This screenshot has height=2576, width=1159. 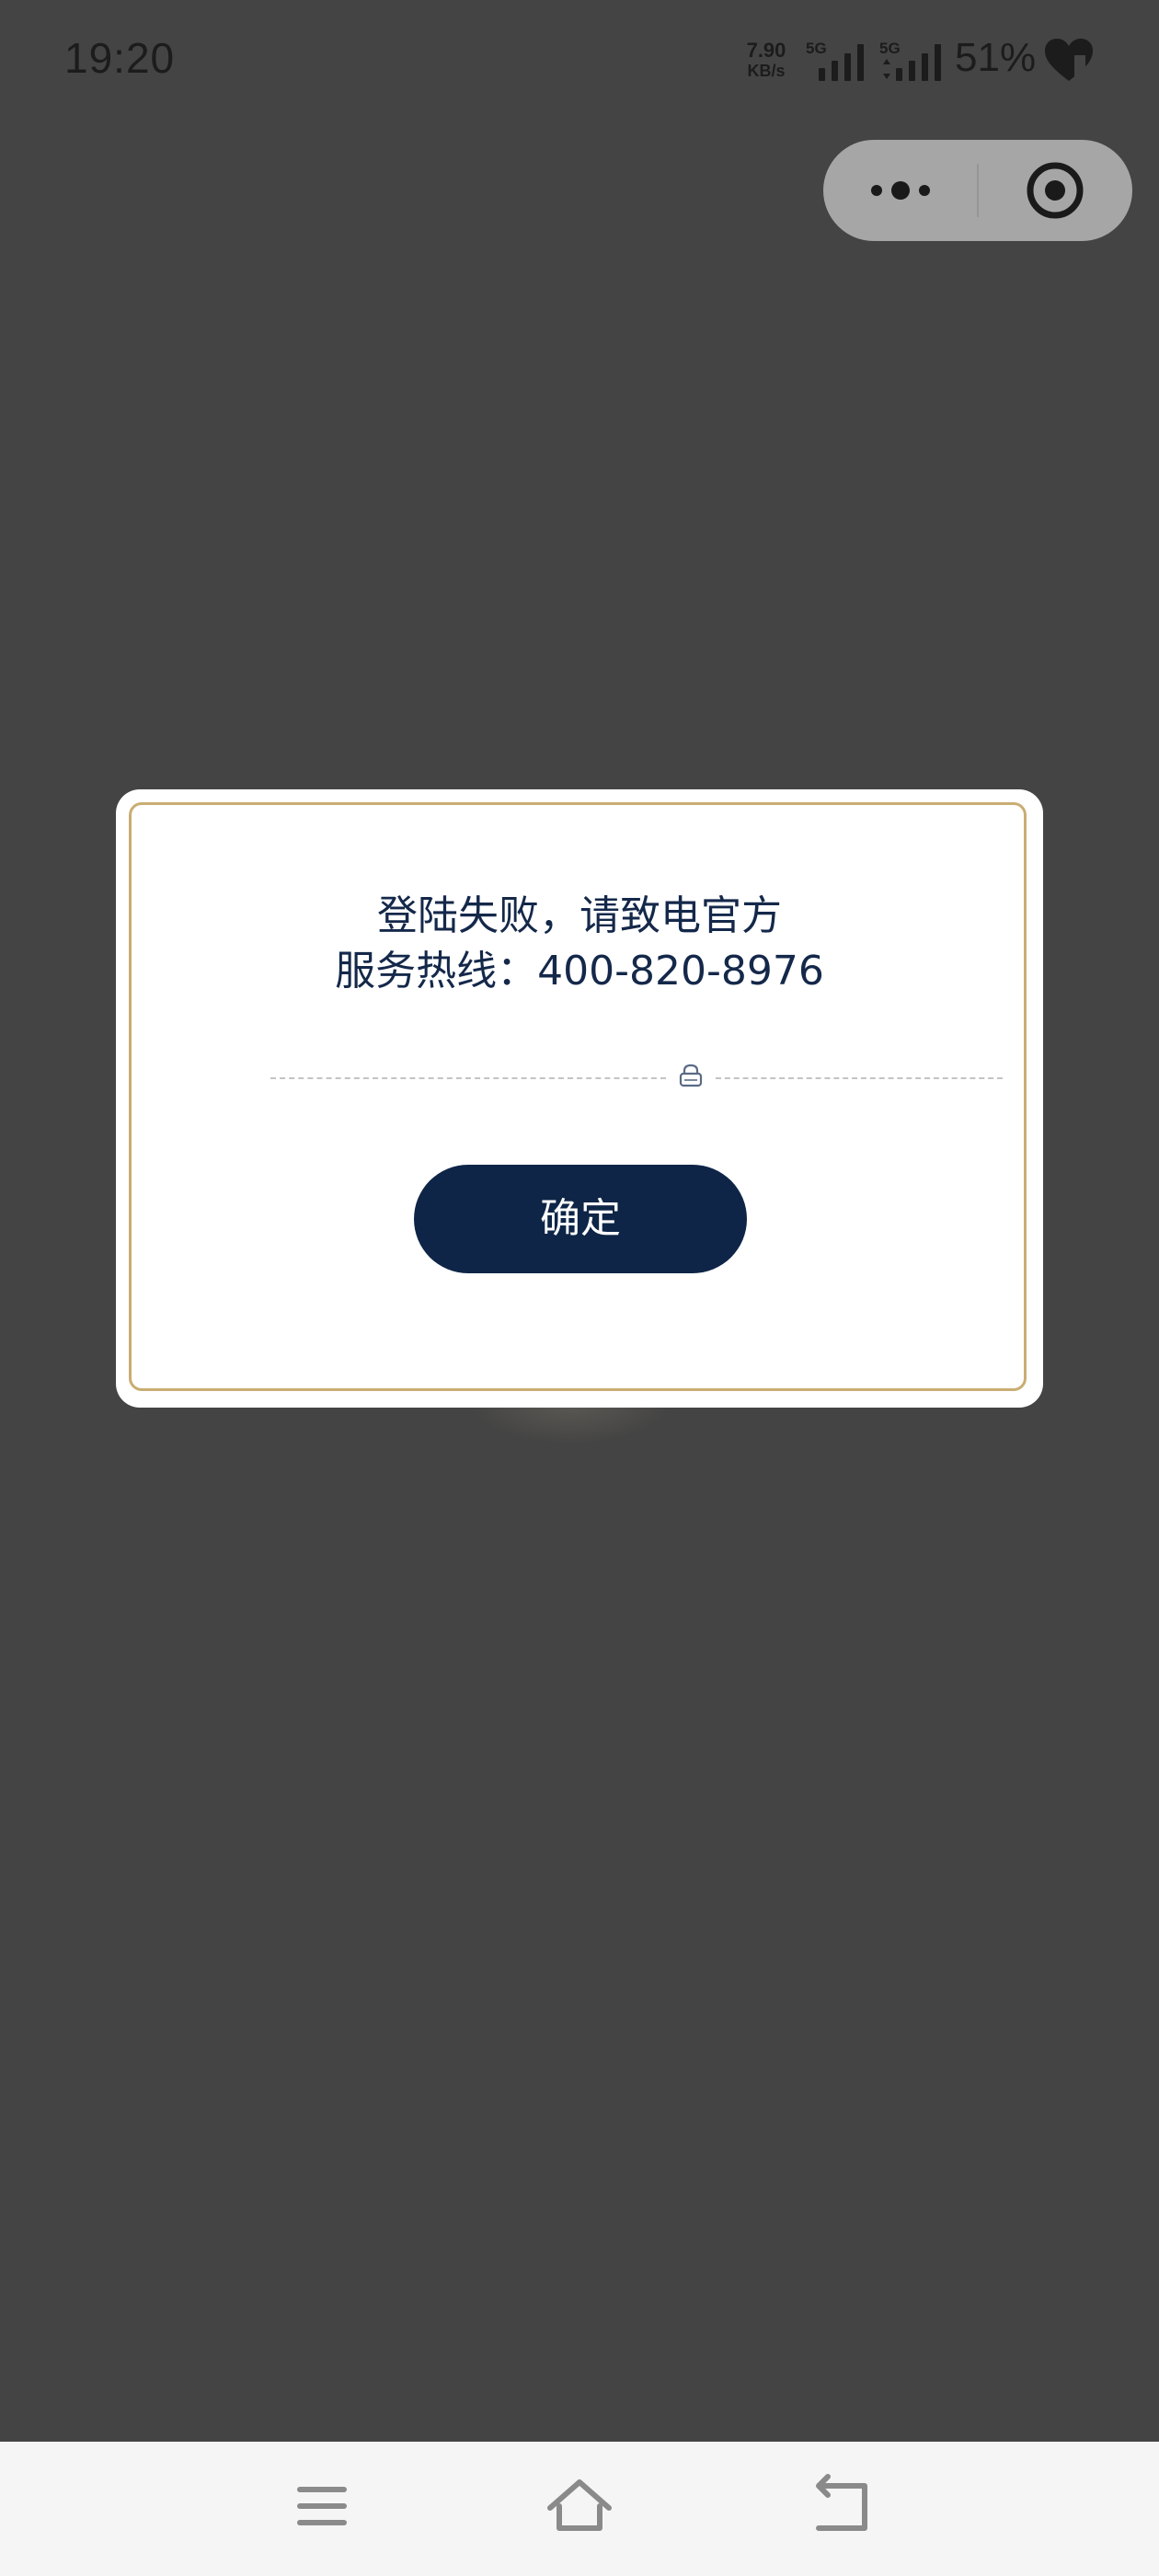 I want to click on target-close-icon, so click(x=1055, y=190).